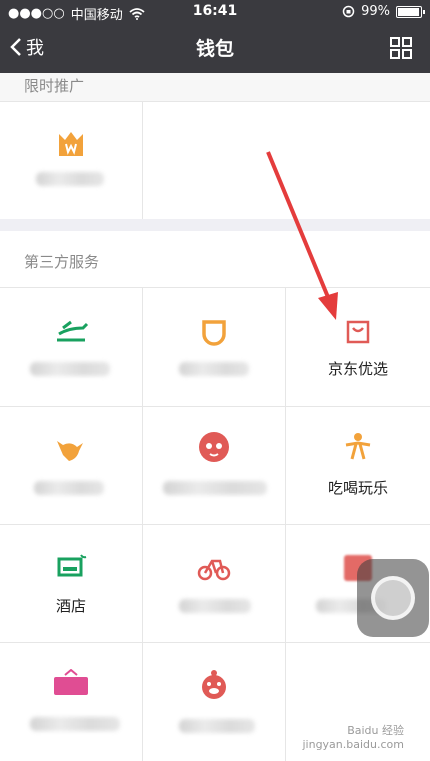 The width and height of the screenshot is (430, 761). Describe the element at coordinates (214, 570) in the screenshot. I see `bike-icon` at that location.